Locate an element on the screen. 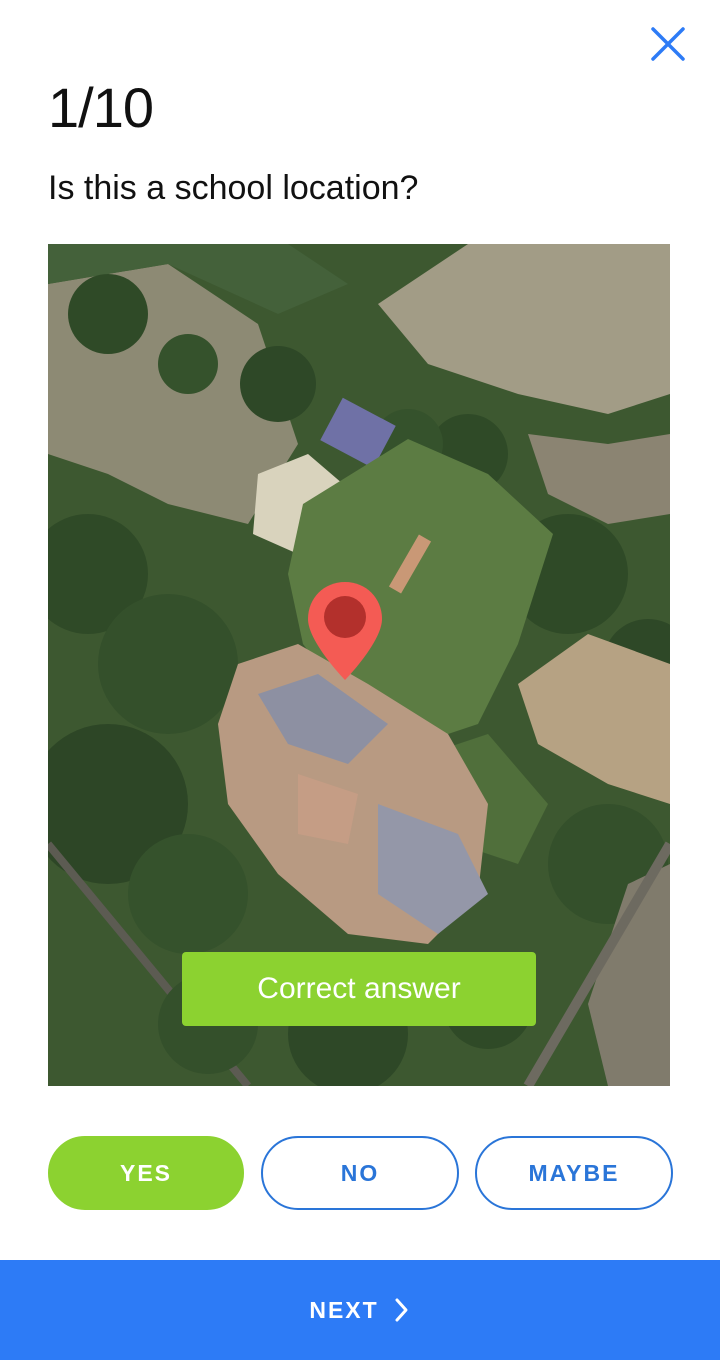  next-label: NEXT is located at coordinates (344, 1310).